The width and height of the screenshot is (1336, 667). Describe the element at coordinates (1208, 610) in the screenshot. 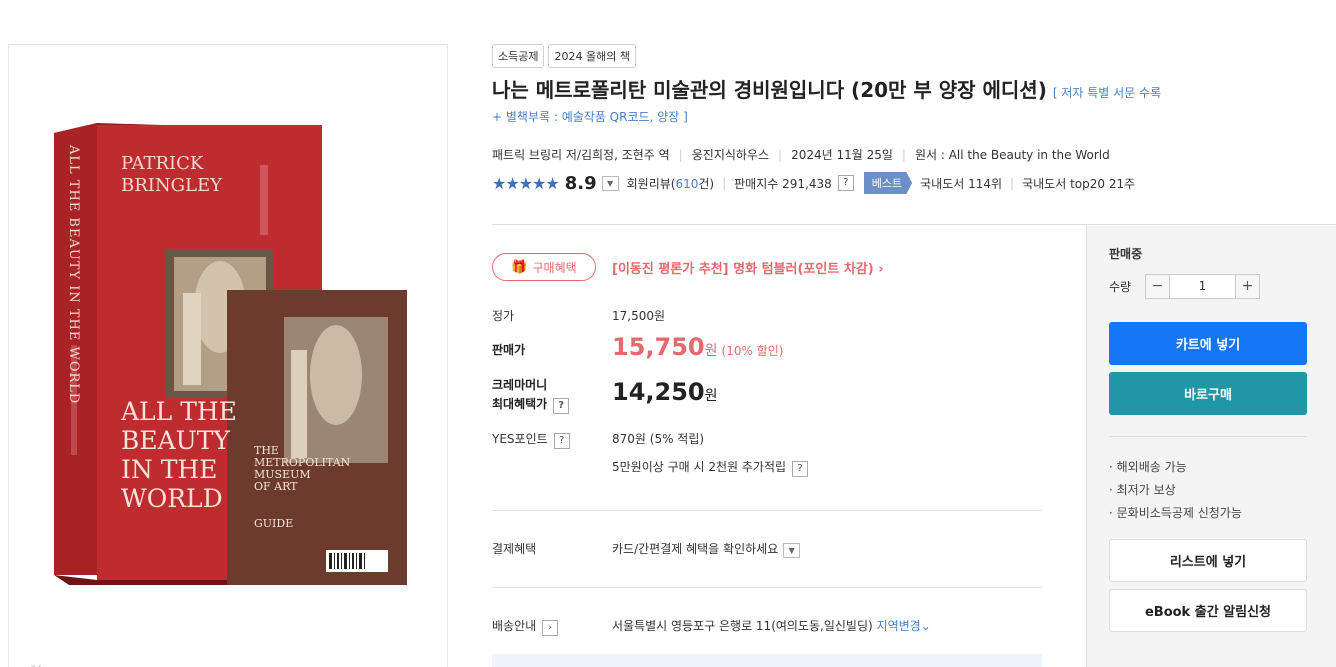

I see `ebook-notify-button: eBook 출간 알림신청` at that location.